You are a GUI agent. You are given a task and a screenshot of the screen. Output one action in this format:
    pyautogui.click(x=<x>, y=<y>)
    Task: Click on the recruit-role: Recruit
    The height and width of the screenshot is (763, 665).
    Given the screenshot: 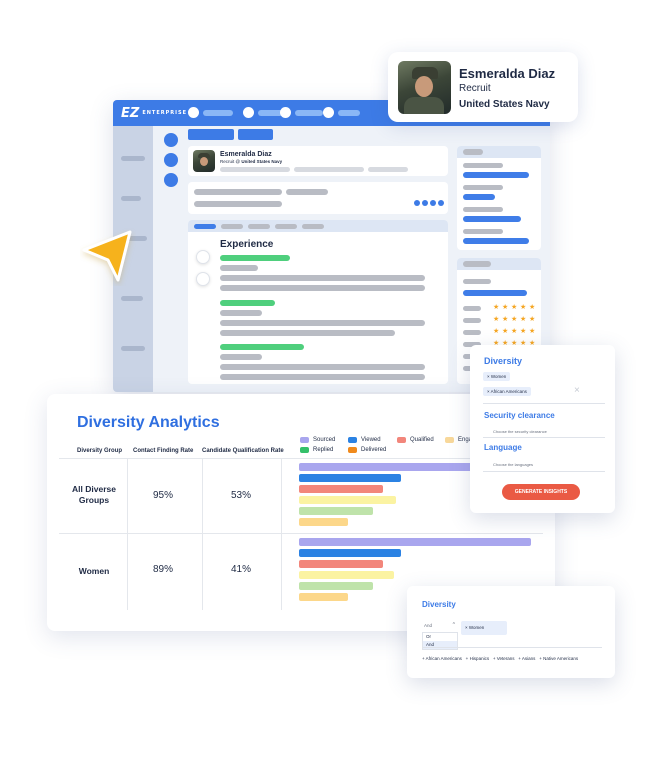 What is the action you would take?
    pyautogui.click(x=475, y=88)
    